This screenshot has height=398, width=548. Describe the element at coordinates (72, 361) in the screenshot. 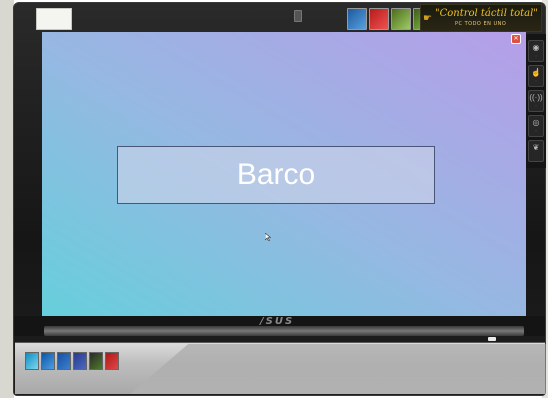

I see `bottom-stickers` at that location.